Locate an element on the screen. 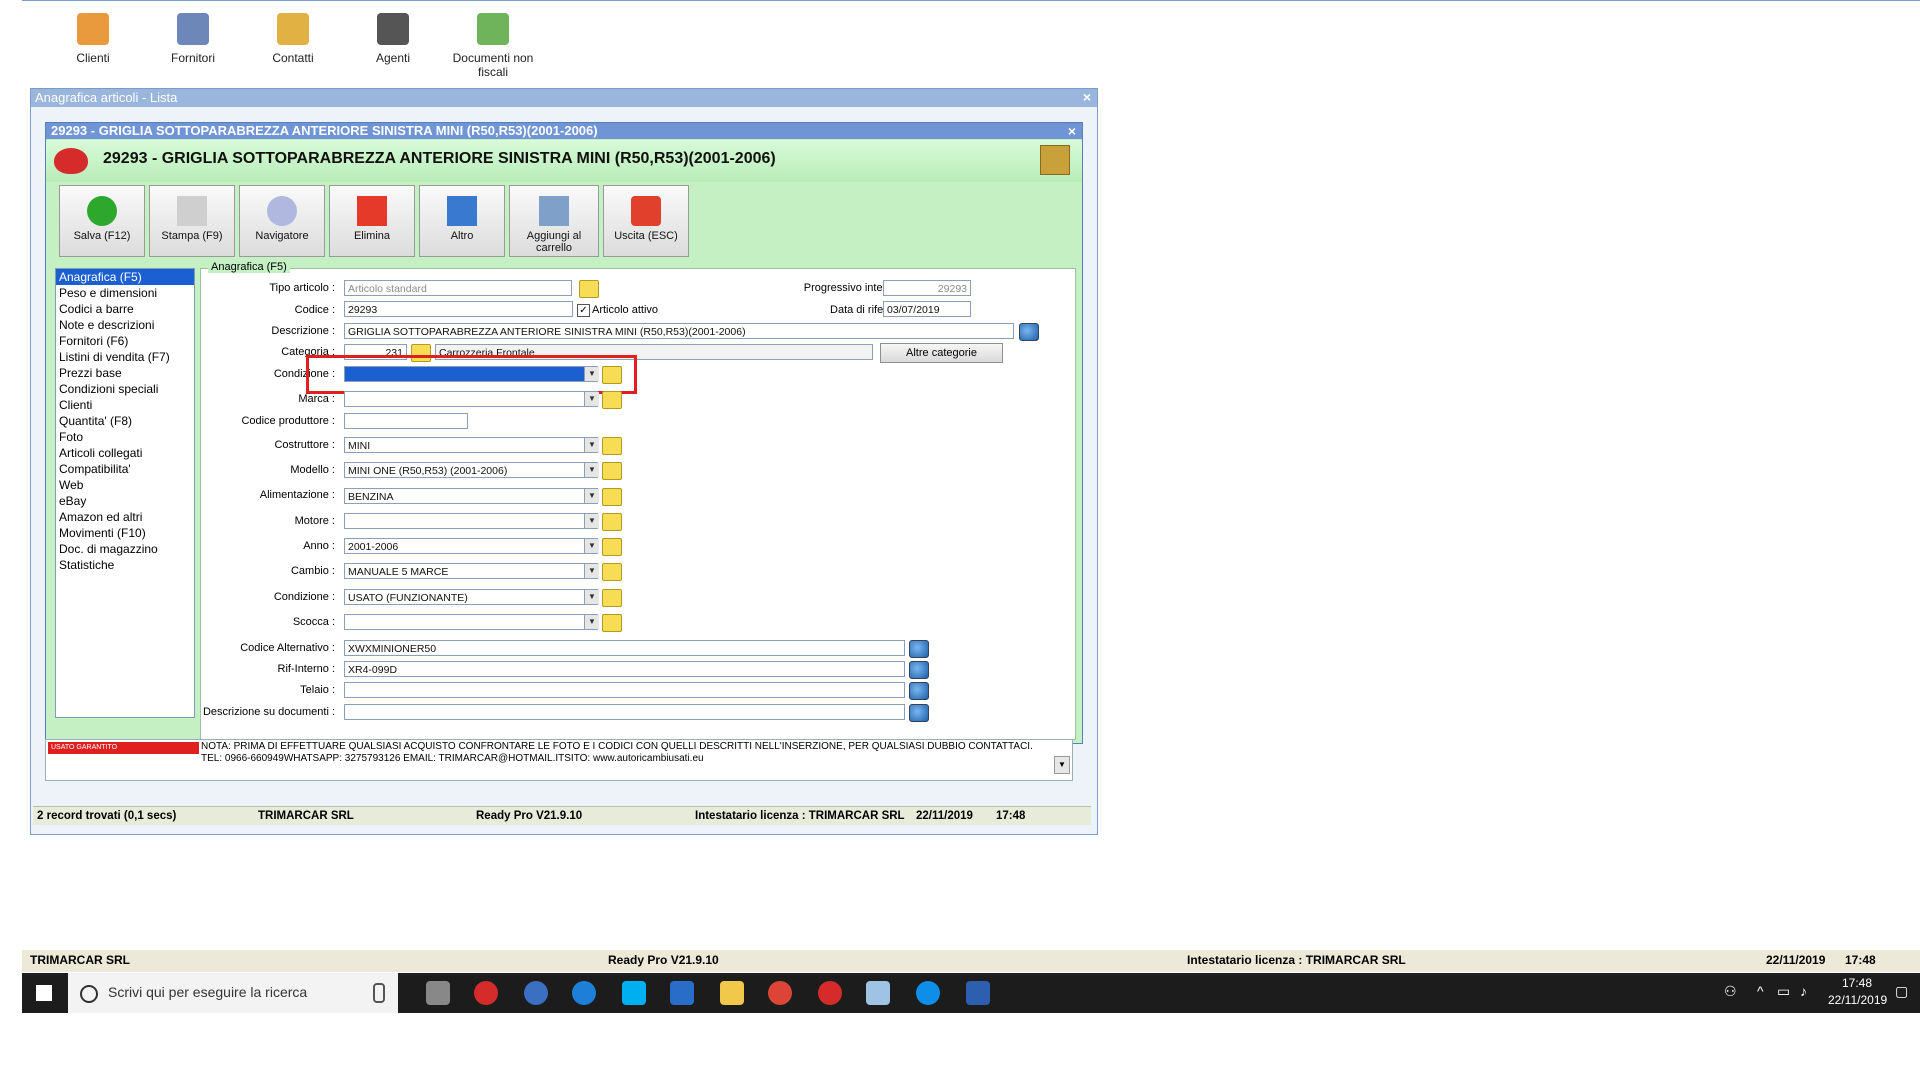 The image size is (1920, 1080). volume-icon: ♪ is located at coordinates (1803, 991).